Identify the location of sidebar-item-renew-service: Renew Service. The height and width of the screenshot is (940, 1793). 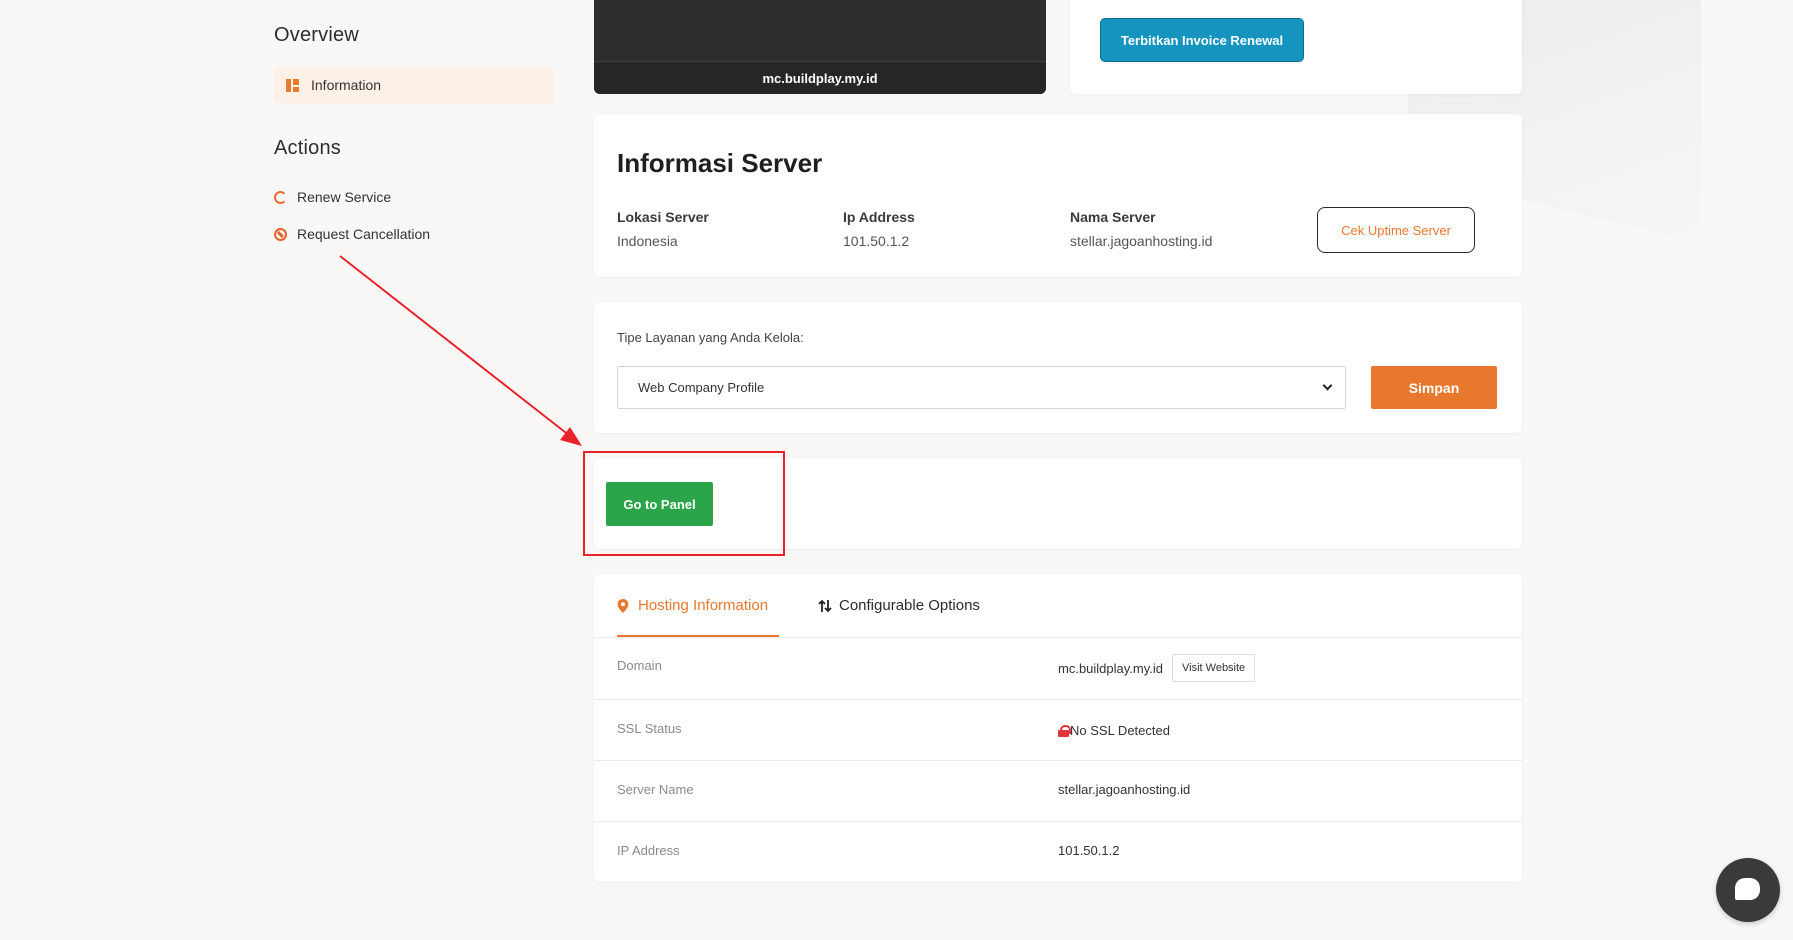
(332, 197).